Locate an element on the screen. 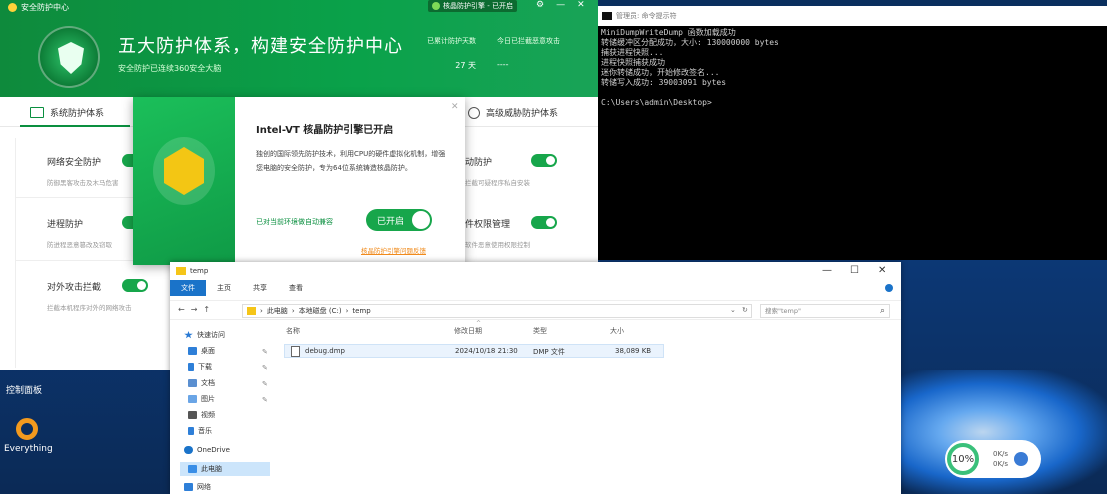 The width and height of the screenshot is (1107, 494). toggle-permission-management is located at coordinates (544, 222).